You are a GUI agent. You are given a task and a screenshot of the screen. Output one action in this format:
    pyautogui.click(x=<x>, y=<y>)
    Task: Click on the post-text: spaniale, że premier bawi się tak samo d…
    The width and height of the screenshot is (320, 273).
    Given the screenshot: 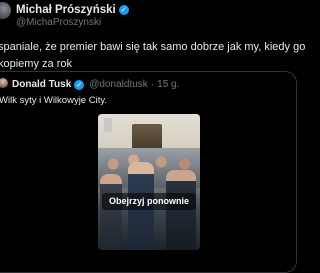 What is the action you would take?
    pyautogui.click(x=153, y=56)
    